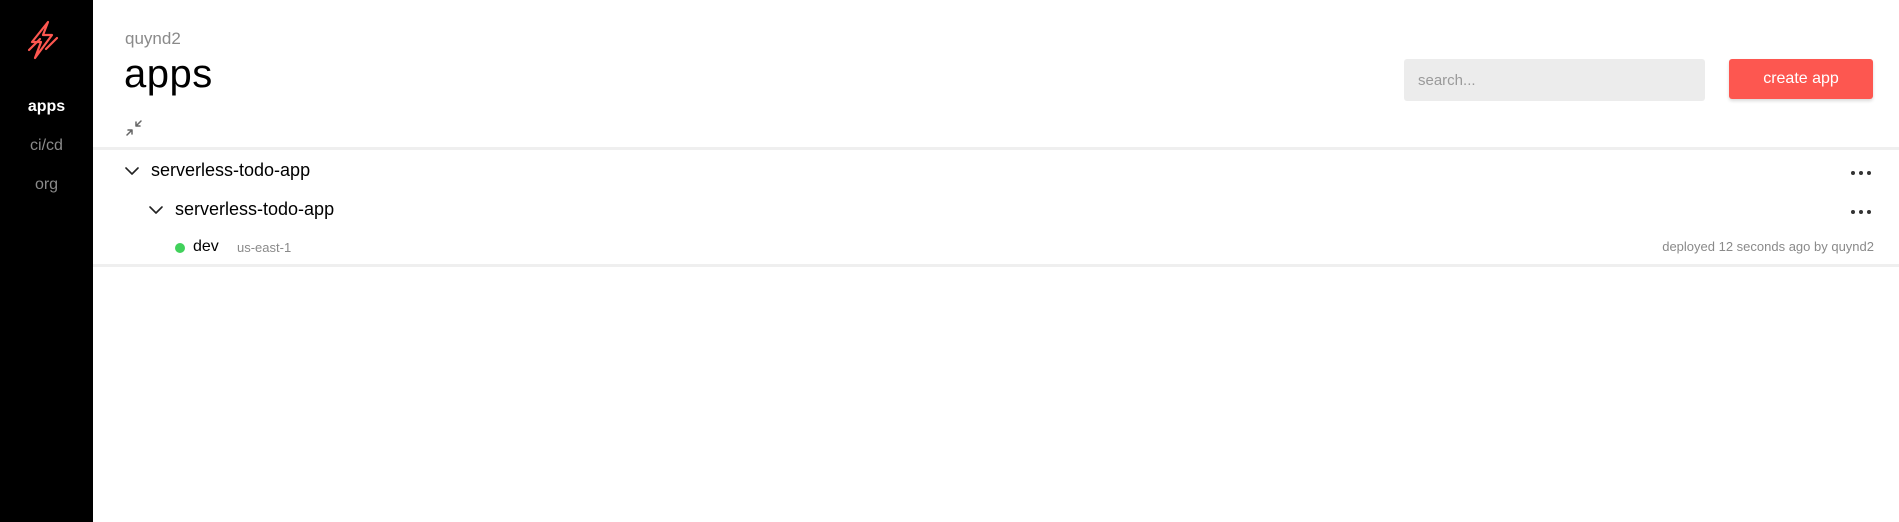 Image resolution: width=1899 pixels, height=522 pixels. I want to click on sidebar-item-cicd: ci/cd, so click(46, 146).